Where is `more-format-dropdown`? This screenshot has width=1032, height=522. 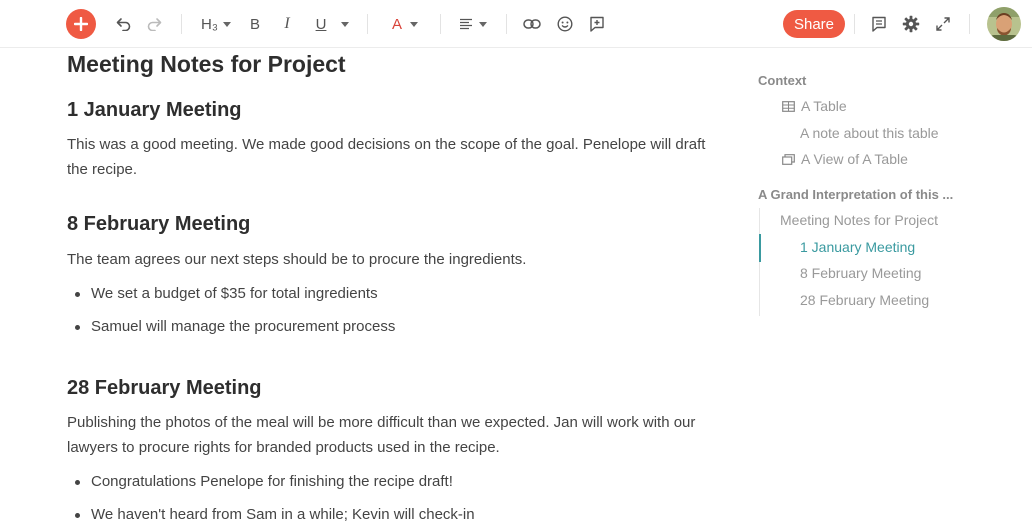 more-format-dropdown is located at coordinates (345, 24).